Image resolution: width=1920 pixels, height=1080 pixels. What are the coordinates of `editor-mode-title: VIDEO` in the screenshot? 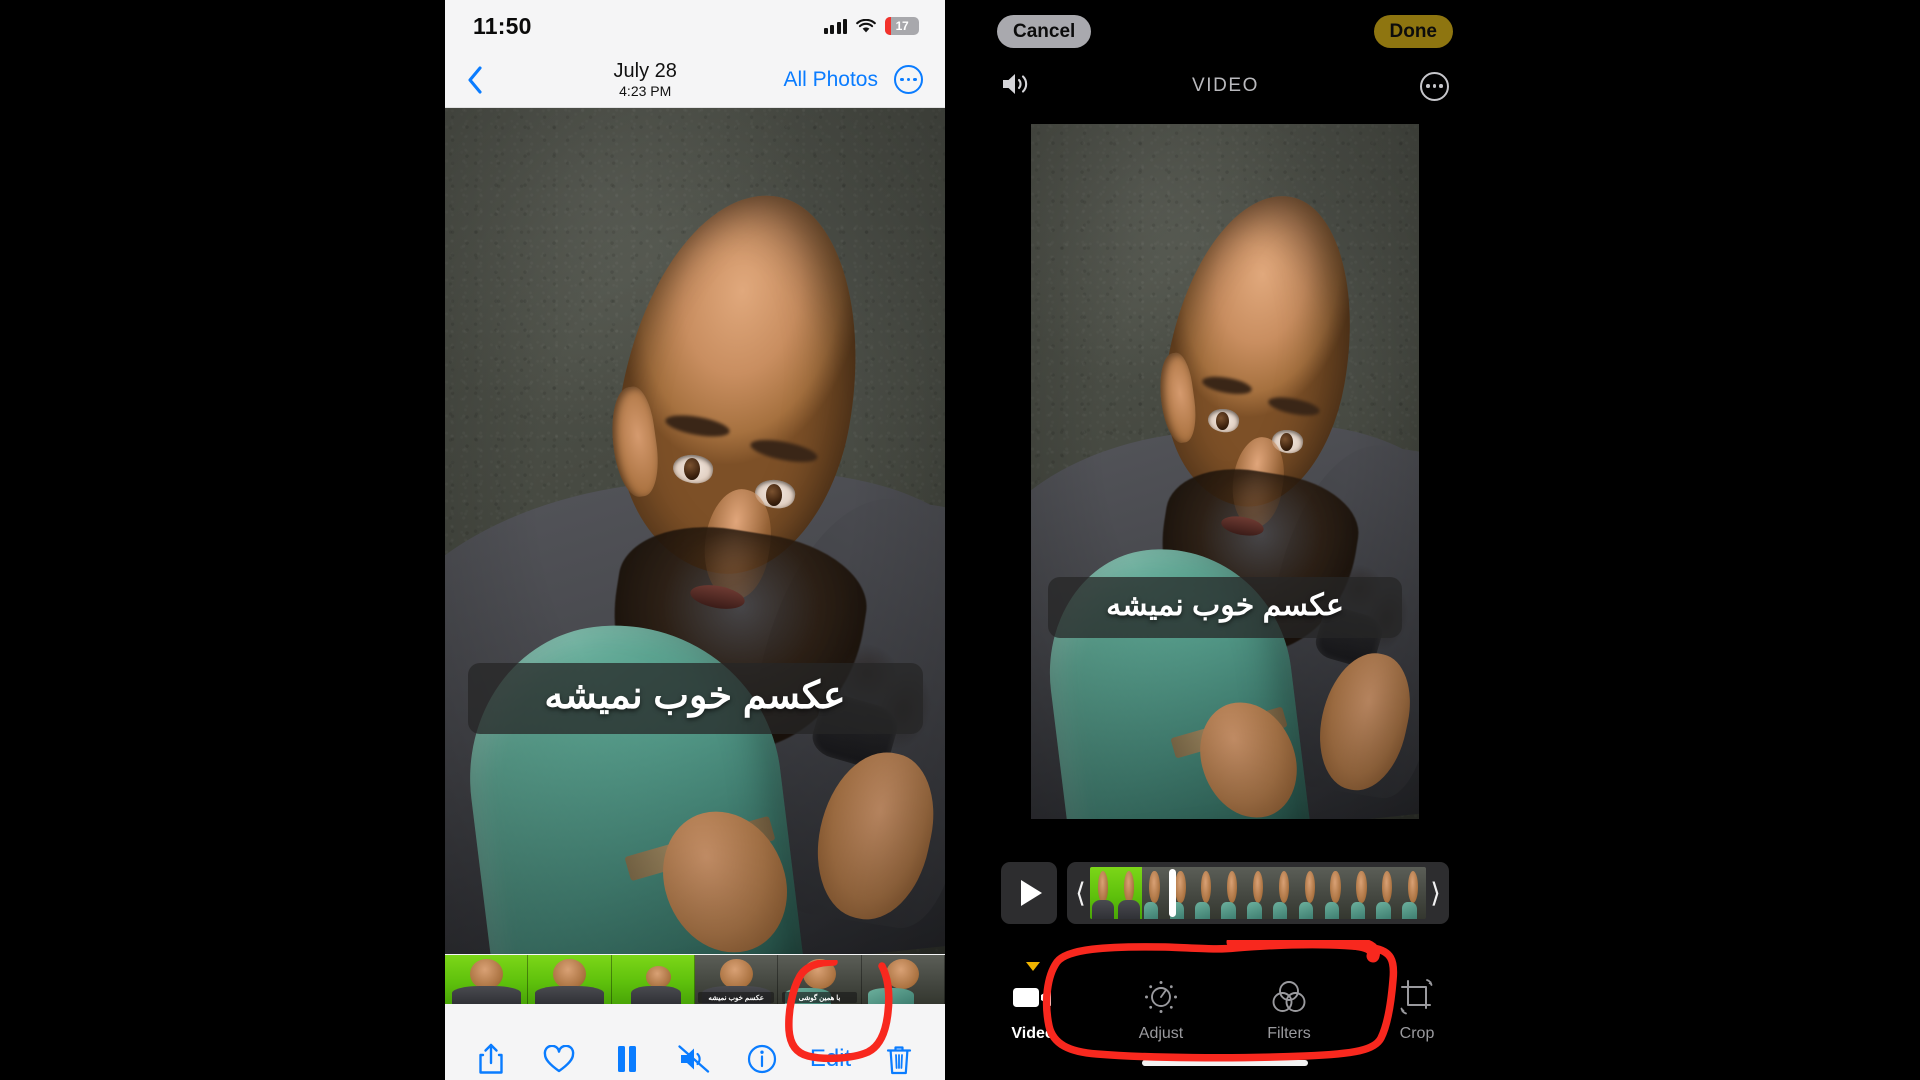 It's located at (1225, 85).